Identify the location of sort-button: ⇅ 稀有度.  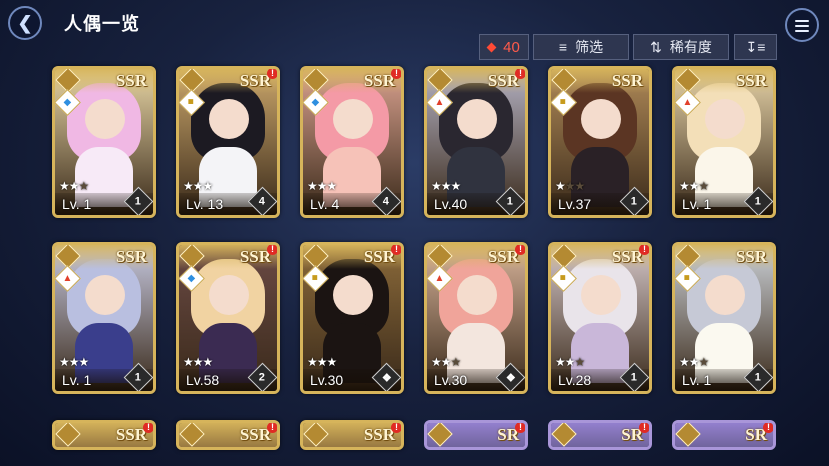
(681, 47).